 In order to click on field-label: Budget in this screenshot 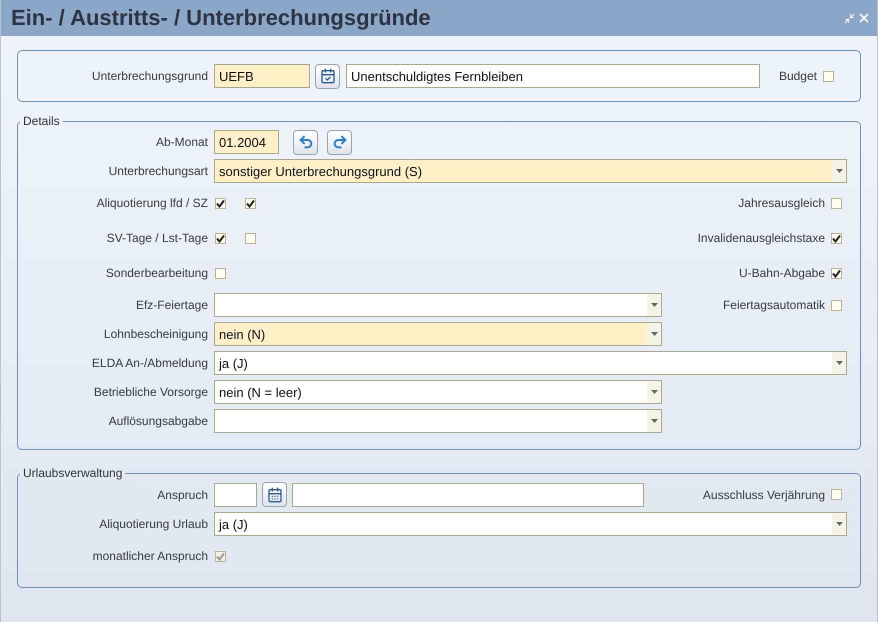, I will do `click(797, 76)`.